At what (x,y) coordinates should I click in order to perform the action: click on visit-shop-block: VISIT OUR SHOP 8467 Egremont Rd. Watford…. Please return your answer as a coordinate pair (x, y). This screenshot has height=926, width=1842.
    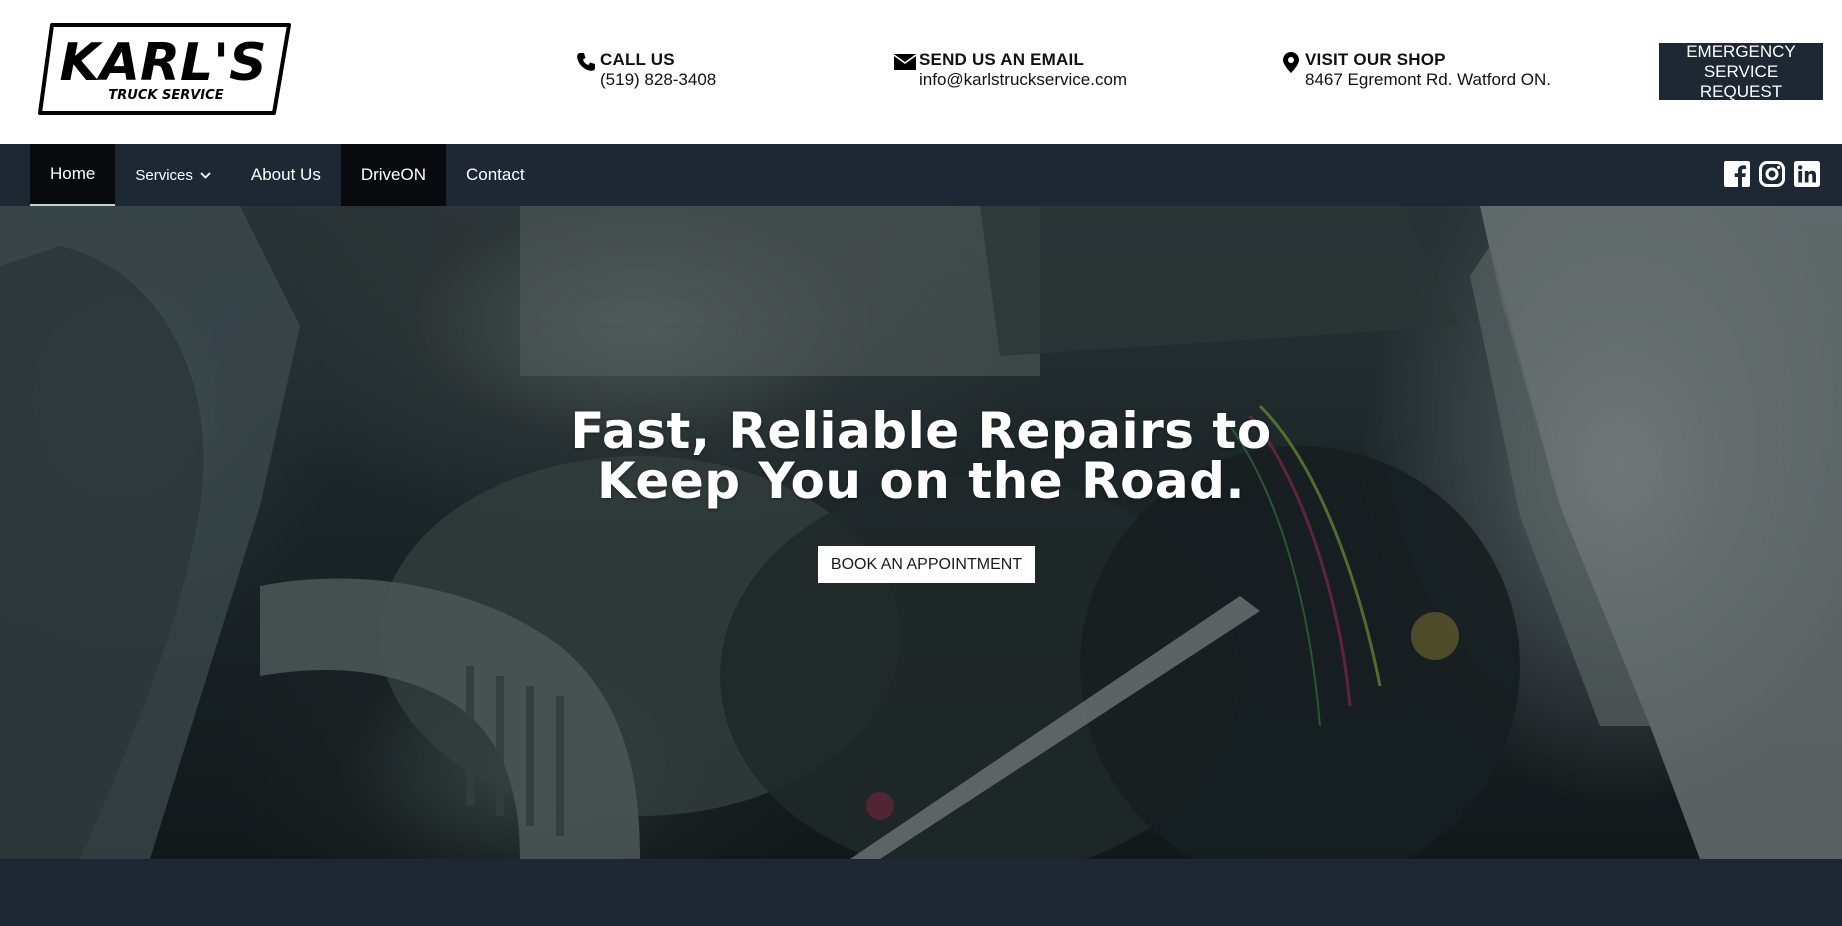
    Looking at the image, I should click on (1415, 70).